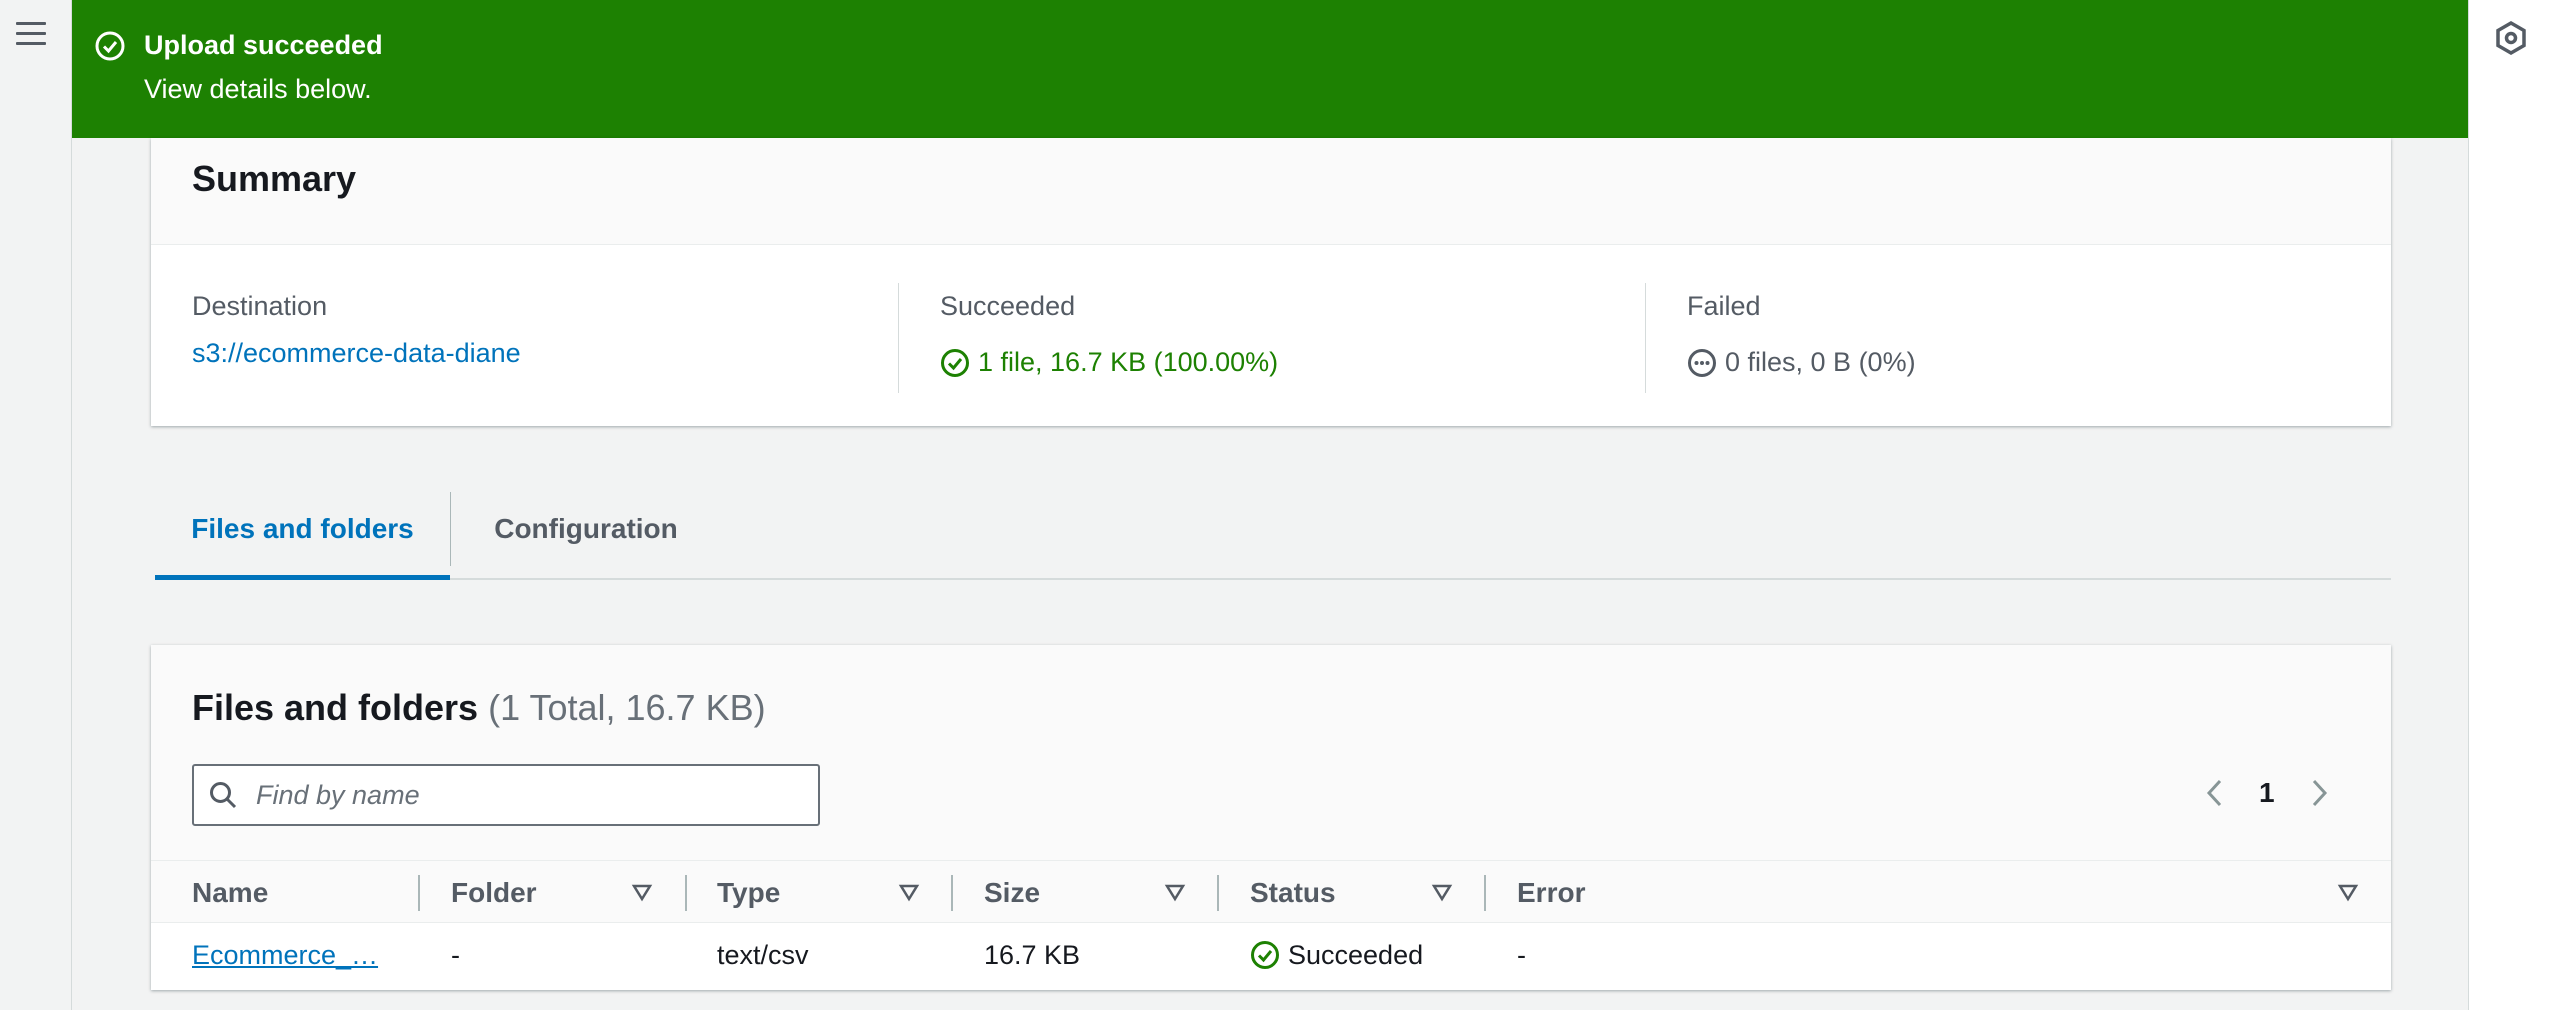  Describe the element at coordinates (2215, 793) in the screenshot. I see `chevron-left-icon` at that location.